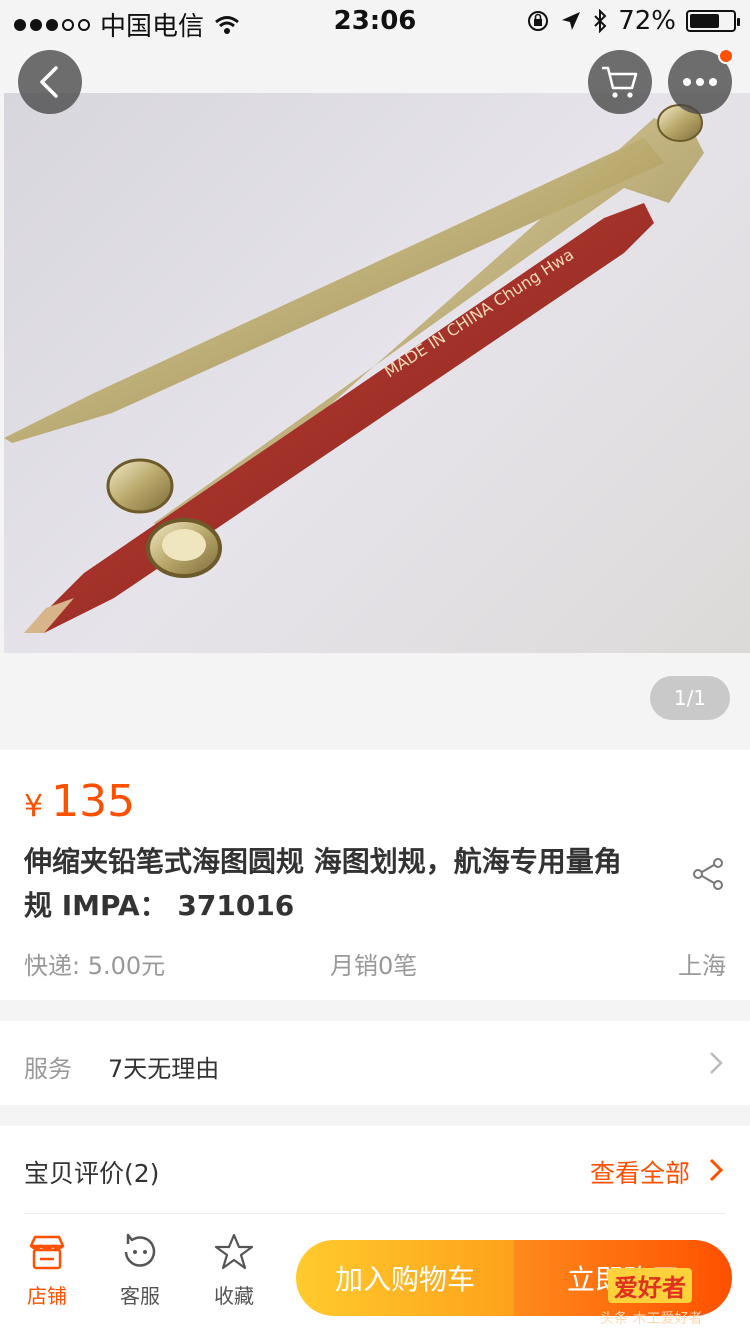 The height and width of the screenshot is (1334, 750). Describe the element at coordinates (92, 1173) in the screenshot. I see `reviews-label: 宝贝评价(2)` at that location.